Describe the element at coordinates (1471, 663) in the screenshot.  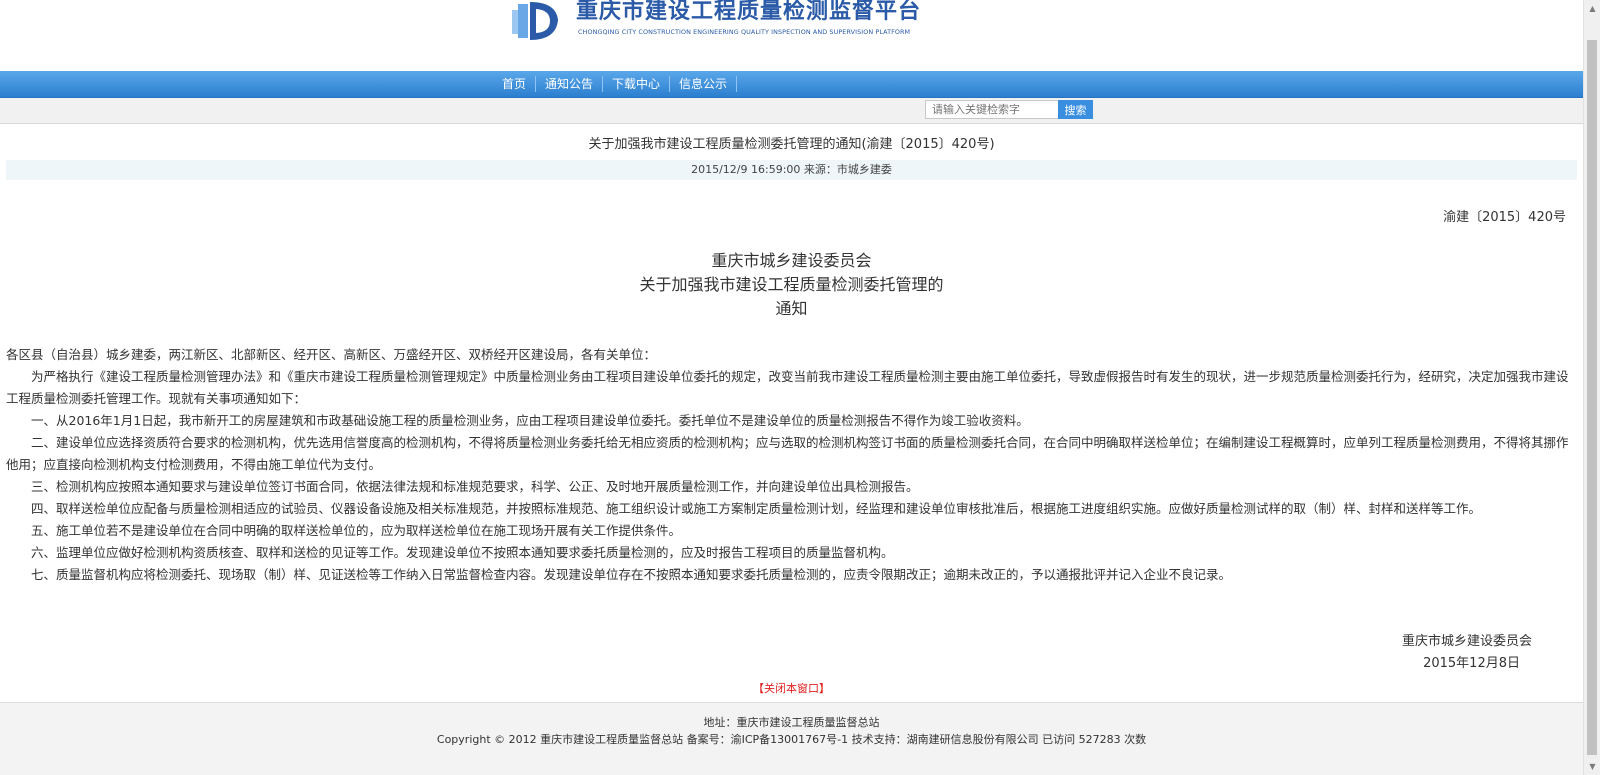
I see `signature-date: 2015年12月8日` at that location.